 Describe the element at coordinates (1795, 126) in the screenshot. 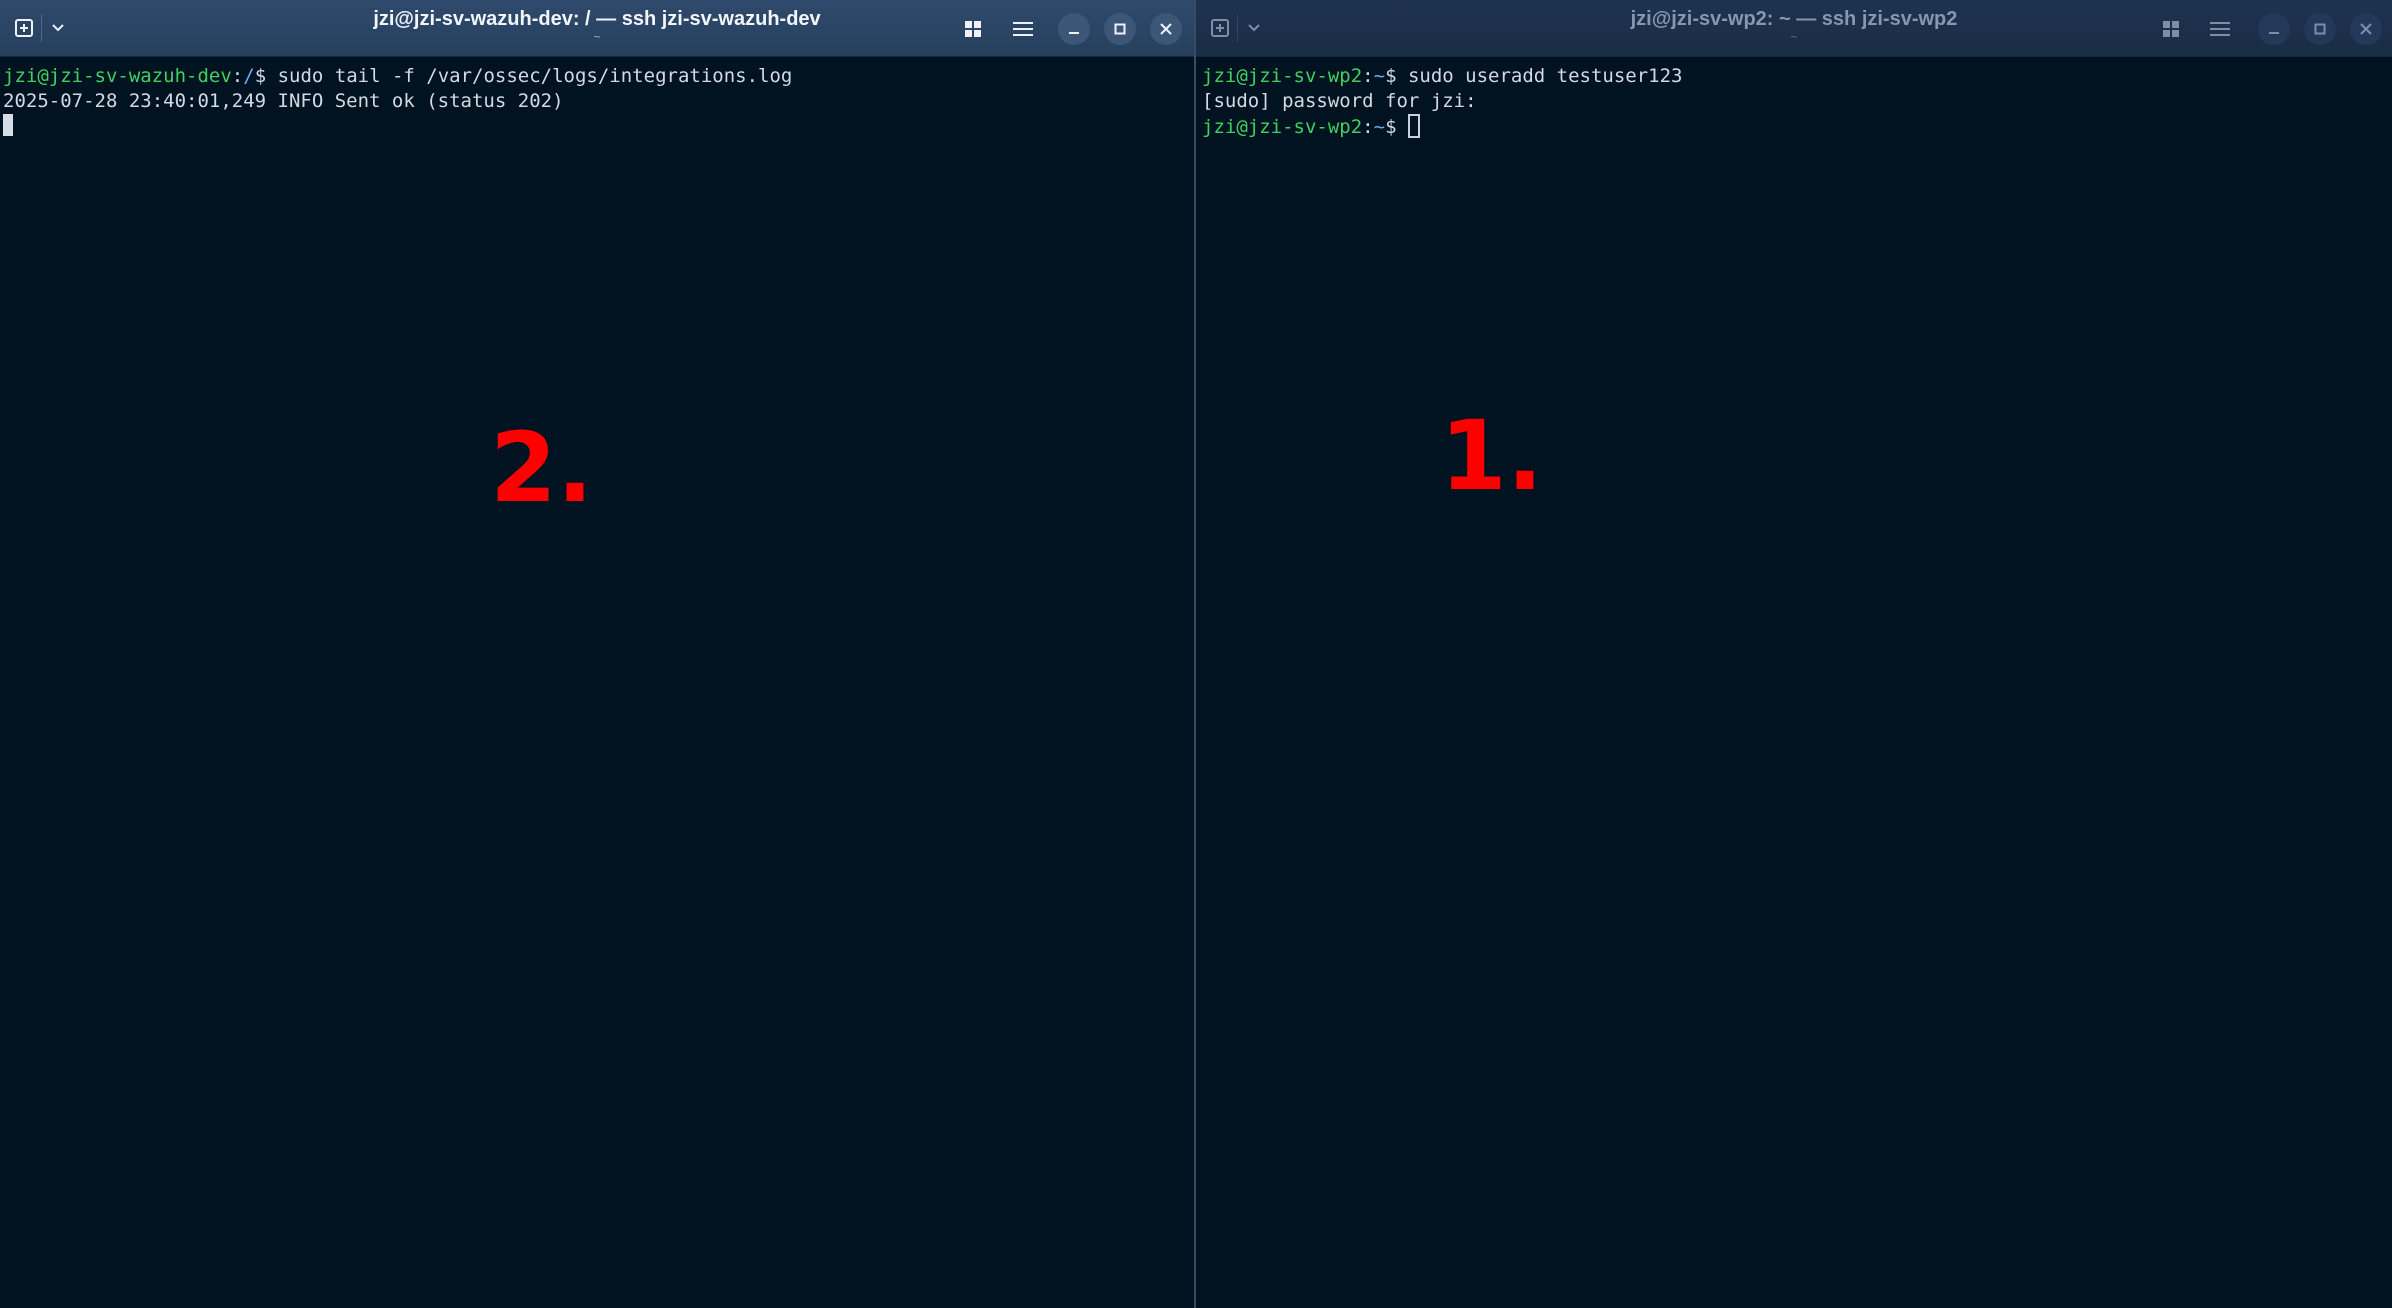

I see `terminal-line: jzi@jzi-sv-wp2:~$` at that location.